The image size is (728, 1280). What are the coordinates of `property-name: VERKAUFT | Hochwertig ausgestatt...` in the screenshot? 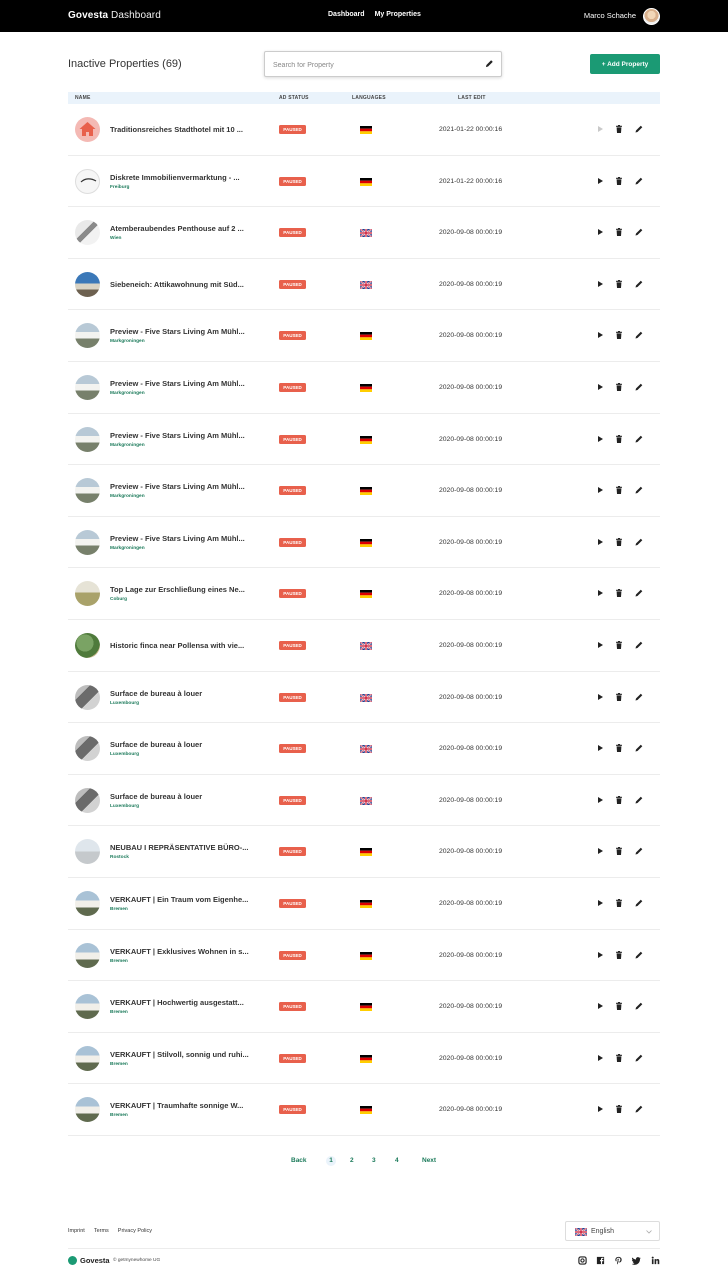 It's located at (177, 1002).